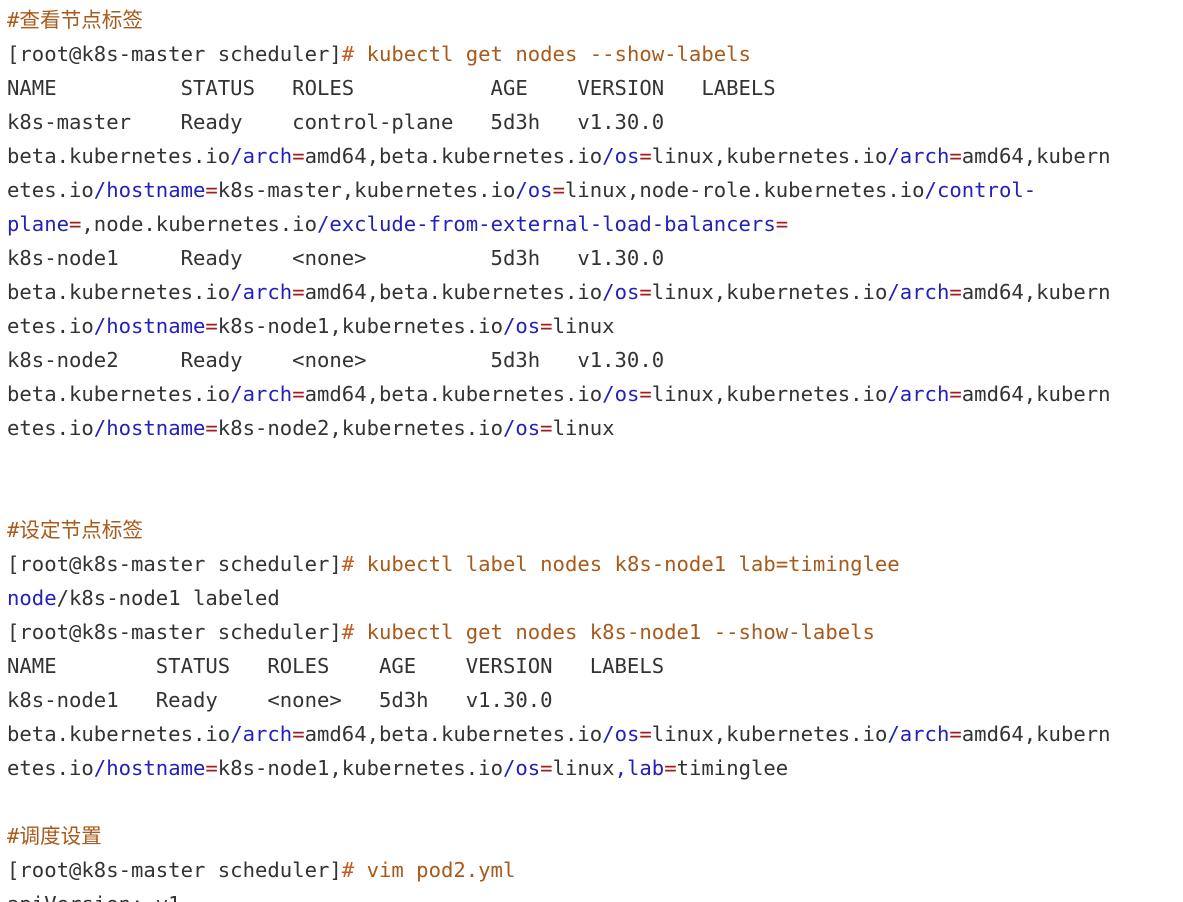  What do you see at coordinates (595, 836) in the screenshot?
I see `terminal-line: #调度设置` at bounding box center [595, 836].